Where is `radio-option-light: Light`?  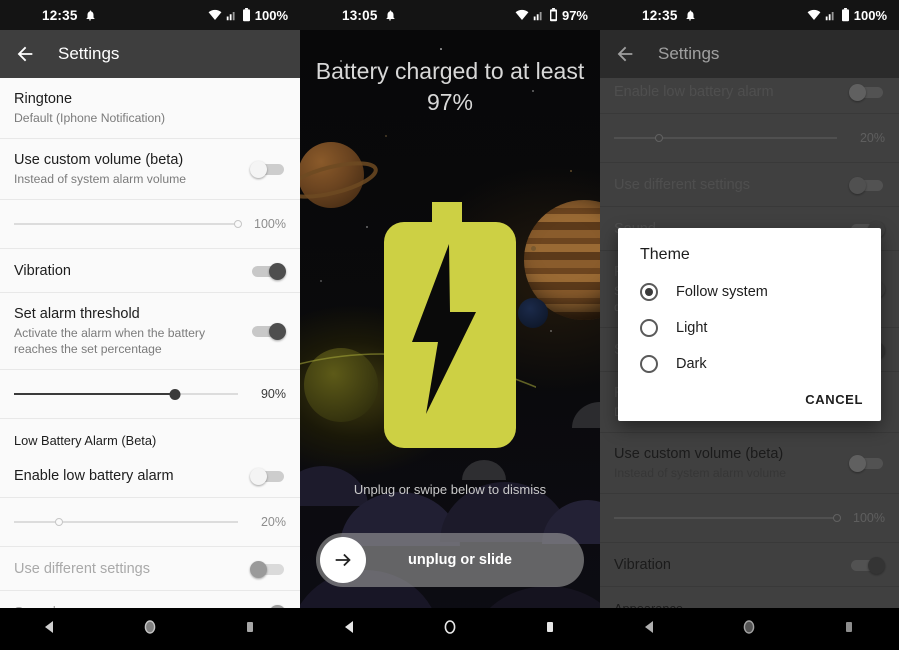
radio-option-light: Light is located at coordinates (749, 328).